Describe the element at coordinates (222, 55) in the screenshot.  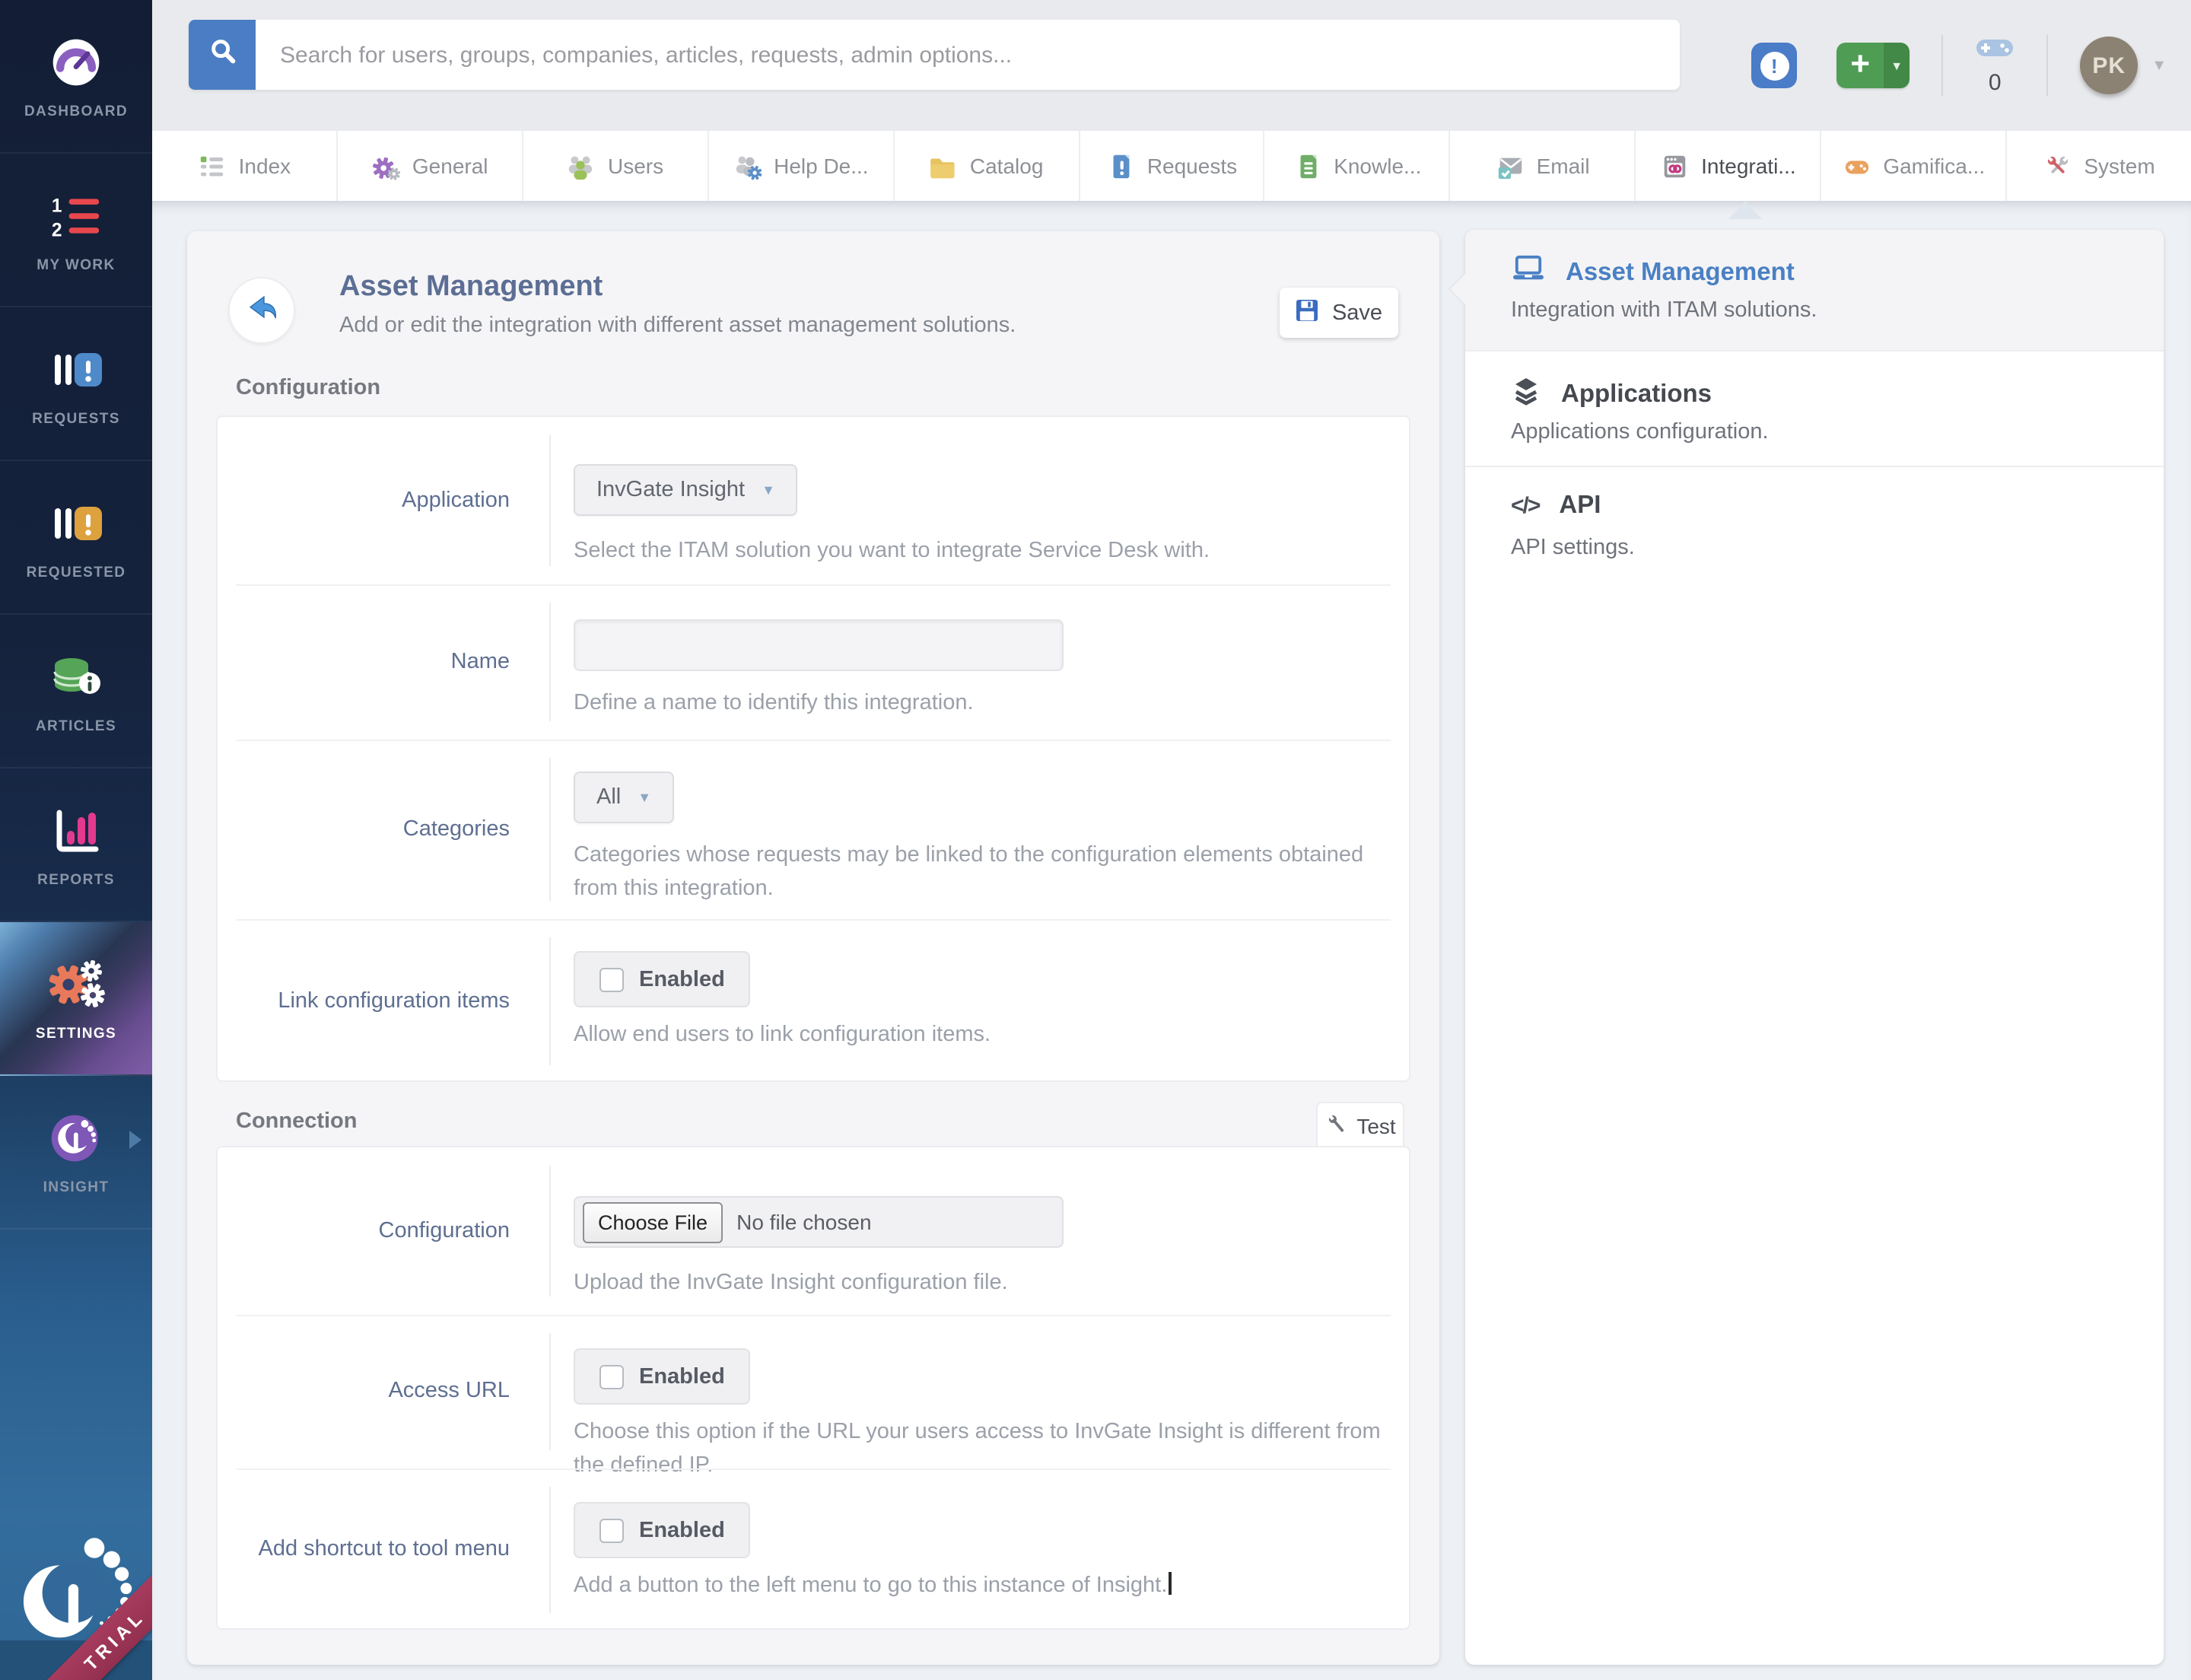
I see `search-button` at that location.